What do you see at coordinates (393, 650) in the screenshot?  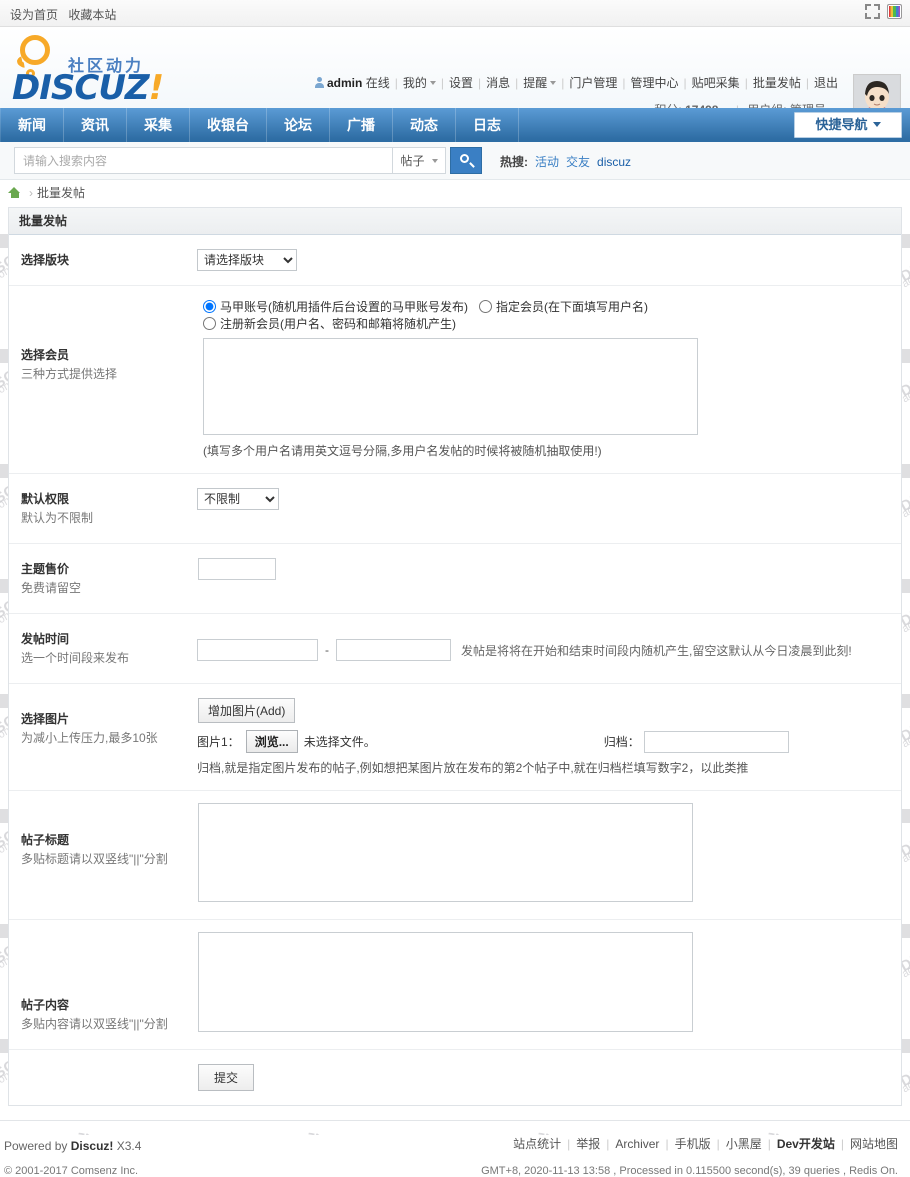 I see `posttime-end-input` at bounding box center [393, 650].